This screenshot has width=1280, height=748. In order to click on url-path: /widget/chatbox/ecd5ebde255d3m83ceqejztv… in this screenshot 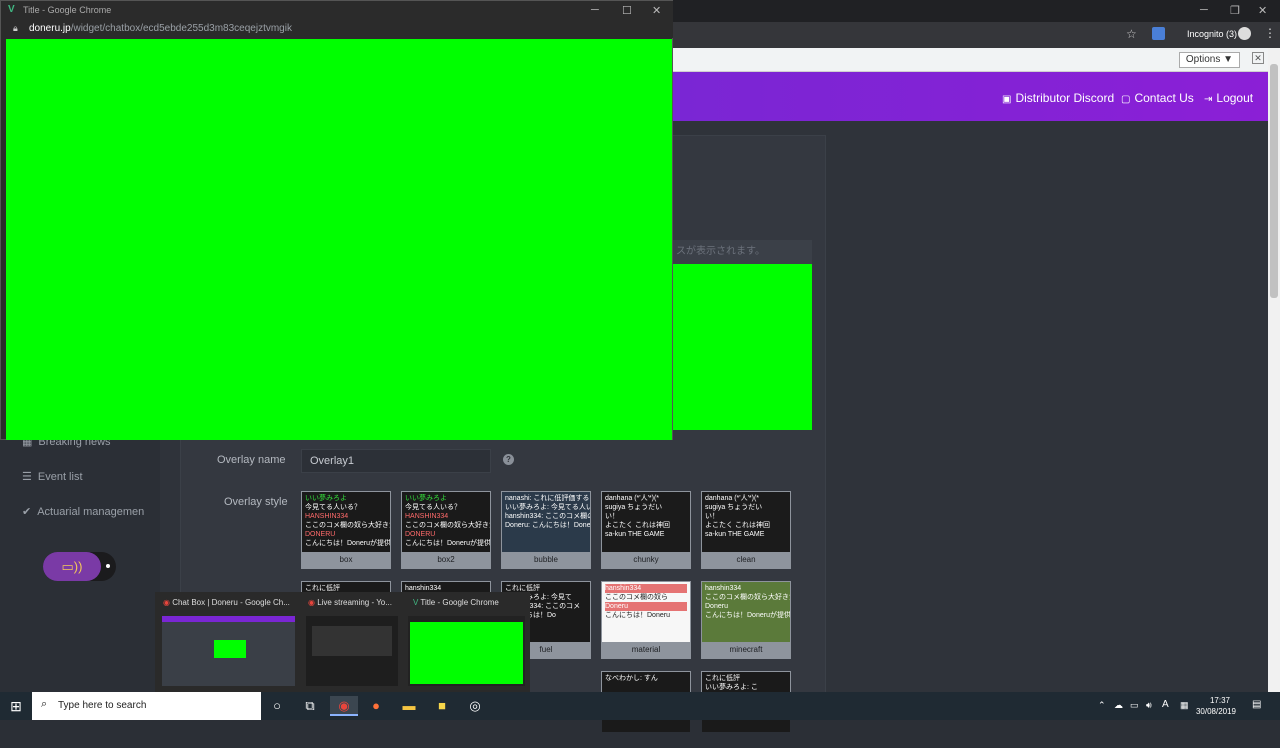, I will do `click(181, 28)`.